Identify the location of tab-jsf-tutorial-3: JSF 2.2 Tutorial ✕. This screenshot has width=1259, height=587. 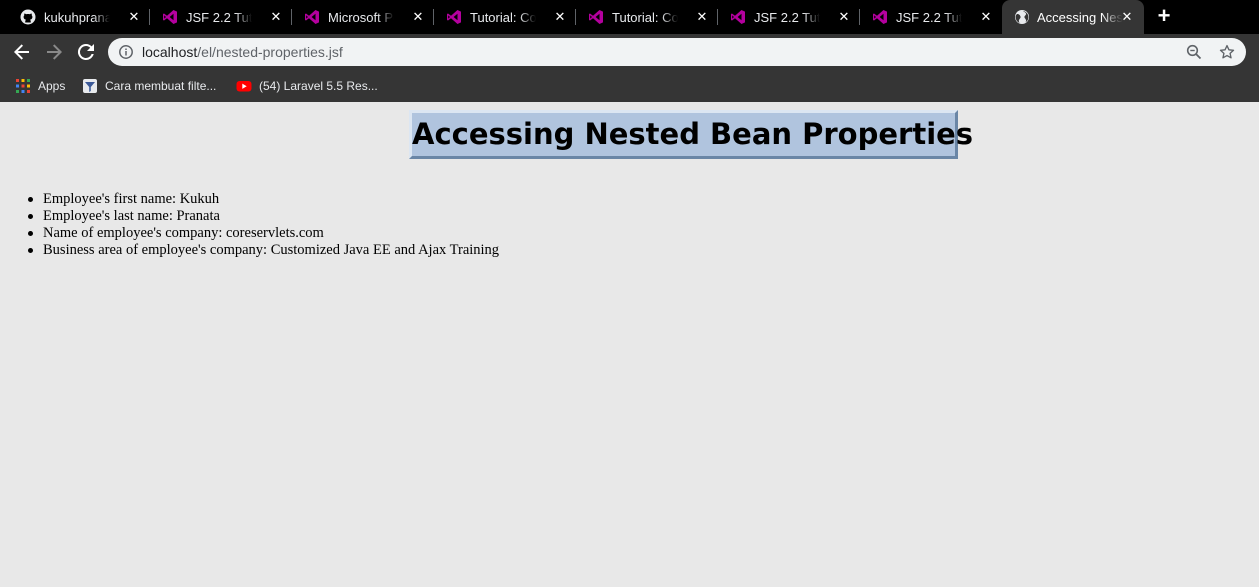
(923, 17).